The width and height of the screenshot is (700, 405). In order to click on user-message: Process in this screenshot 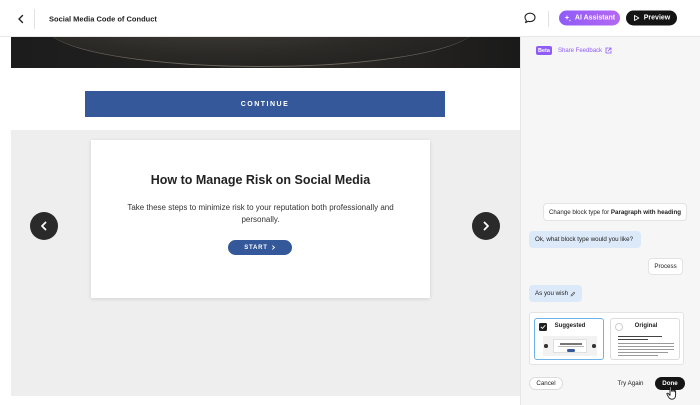, I will do `click(665, 266)`.